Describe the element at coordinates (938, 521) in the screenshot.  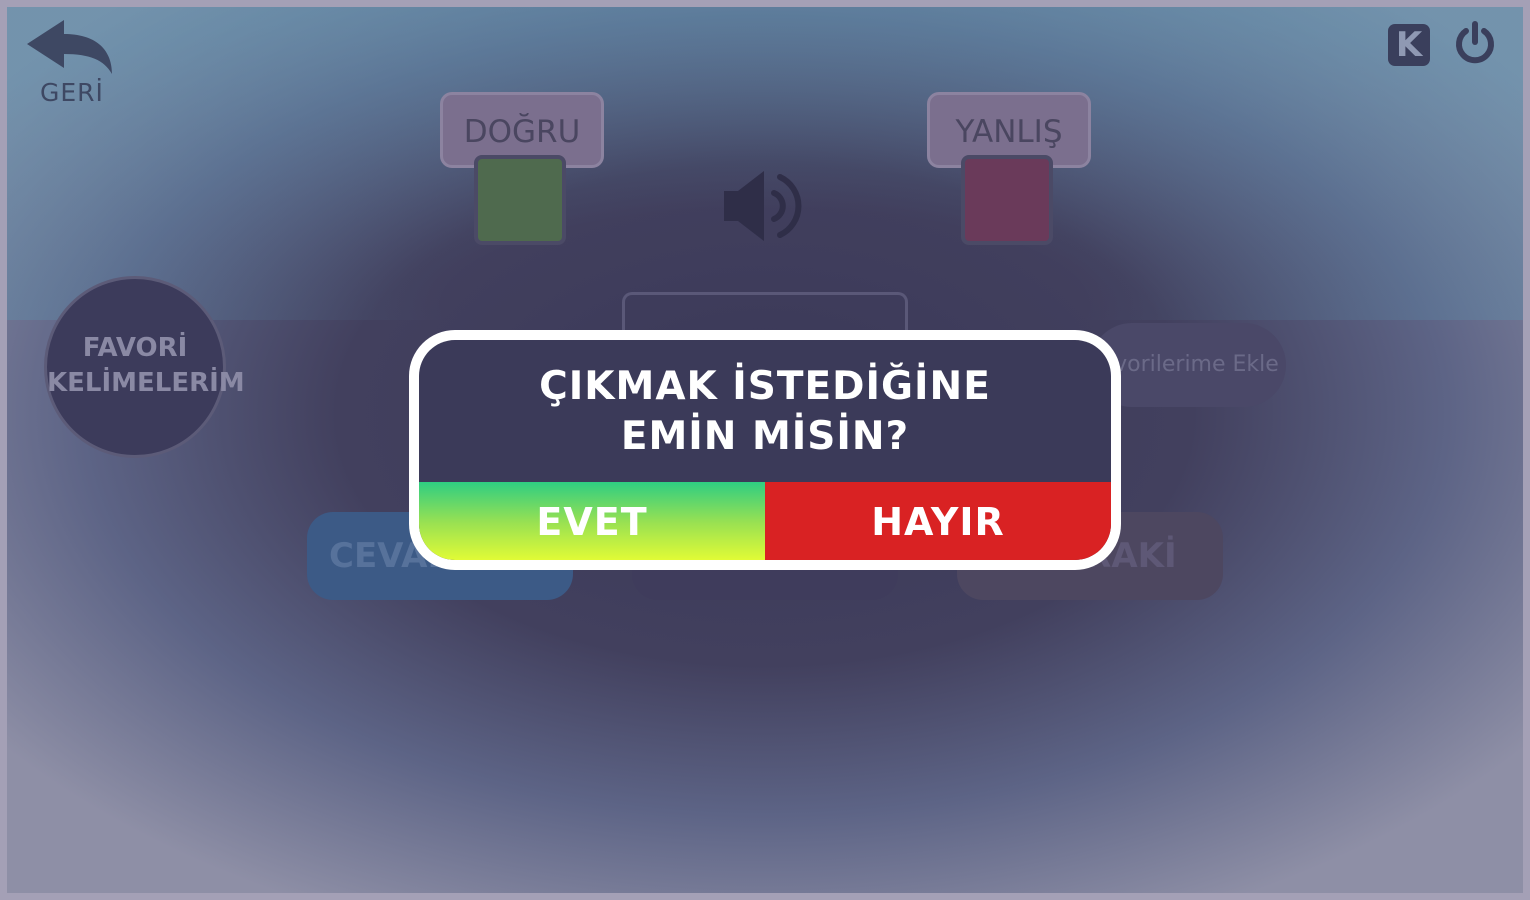
I see `no-button: HAYIR` at that location.